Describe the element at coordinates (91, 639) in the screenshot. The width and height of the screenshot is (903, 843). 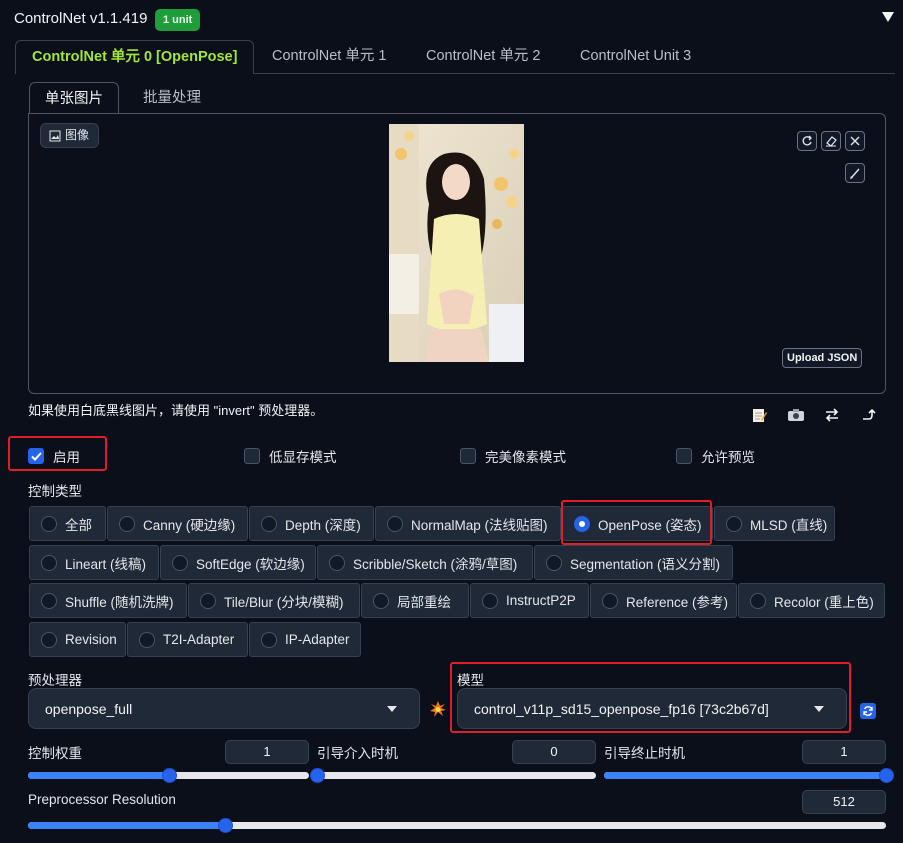
I see `radio-label: Revision` at that location.